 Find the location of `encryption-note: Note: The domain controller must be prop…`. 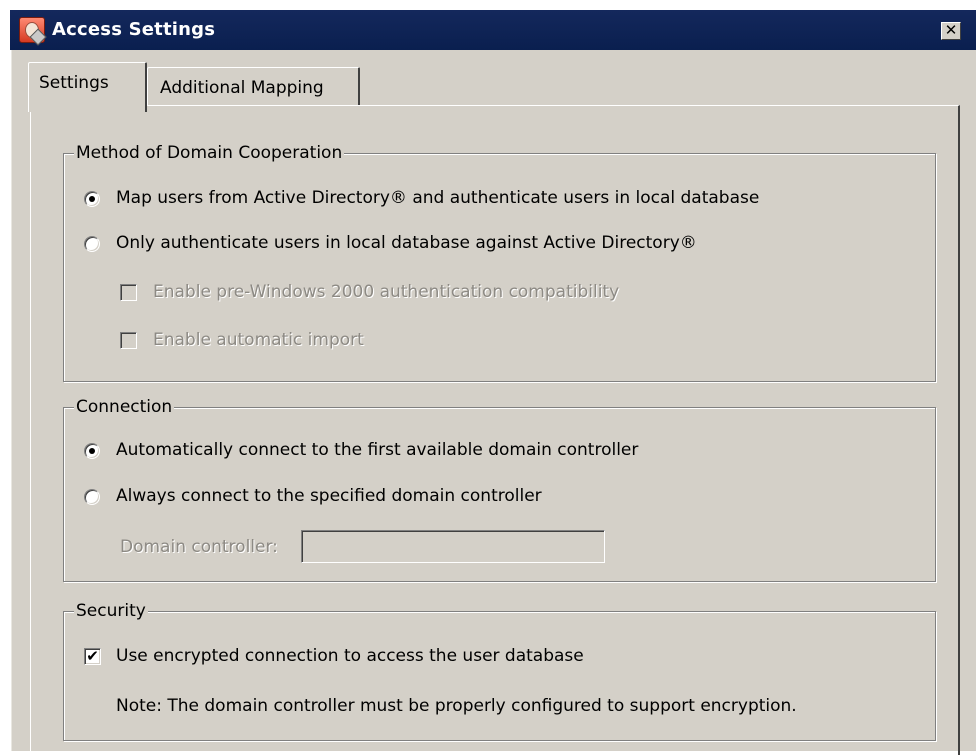

encryption-note: Note: The domain controller must be prop… is located at coordinates (456, 706).